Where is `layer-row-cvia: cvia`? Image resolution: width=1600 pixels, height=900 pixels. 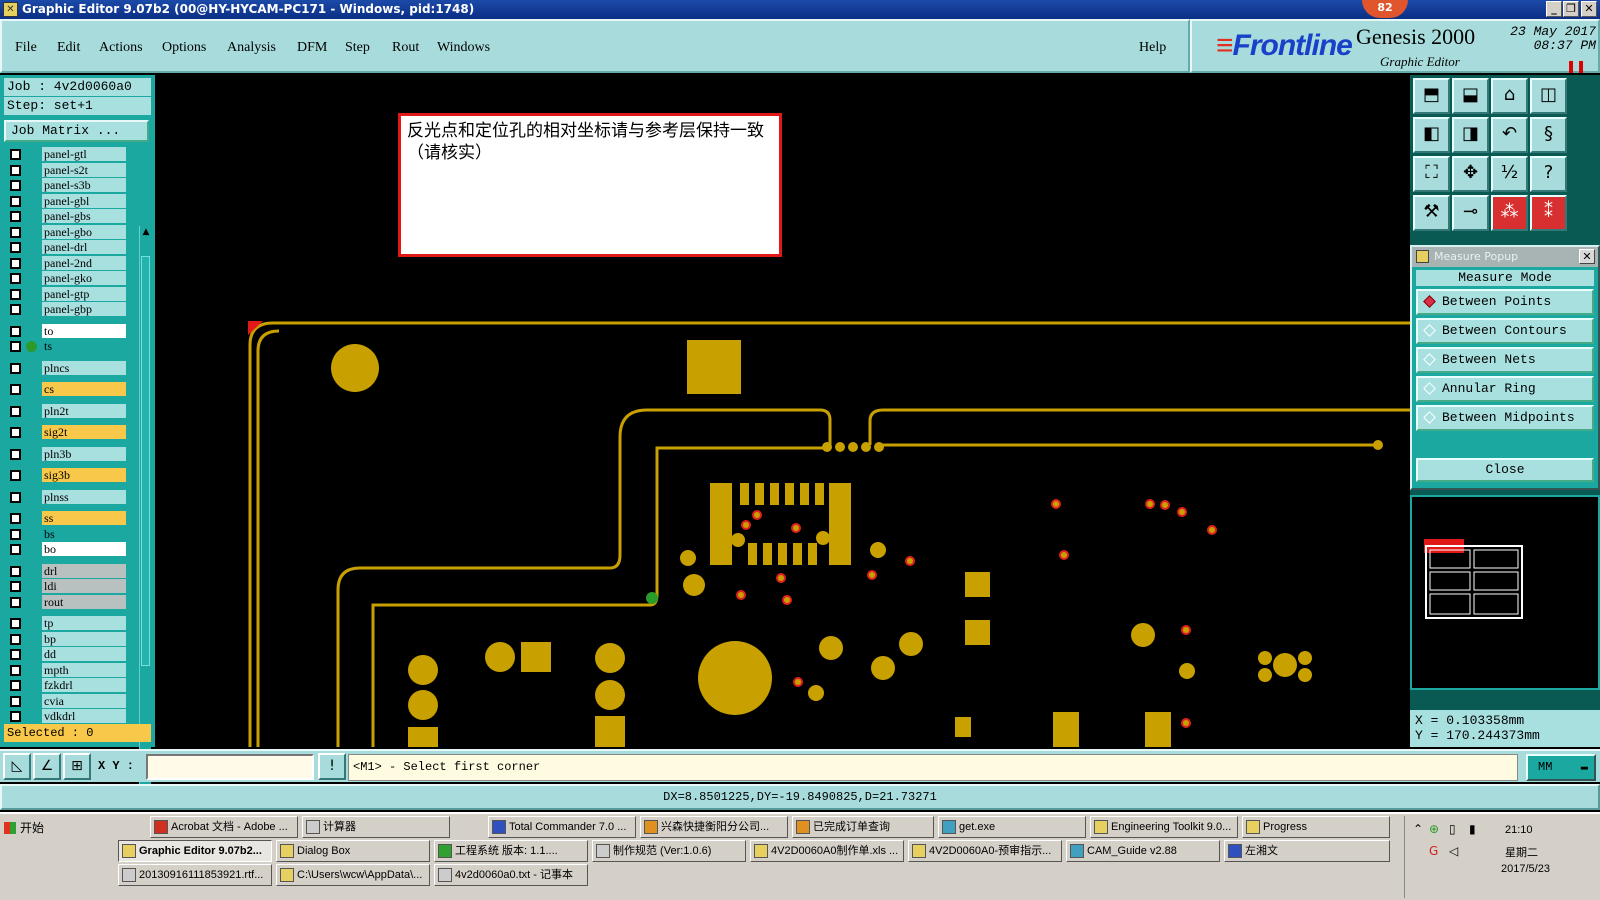
layer-row-cvia: cvia is located at coordinates (66, 700).